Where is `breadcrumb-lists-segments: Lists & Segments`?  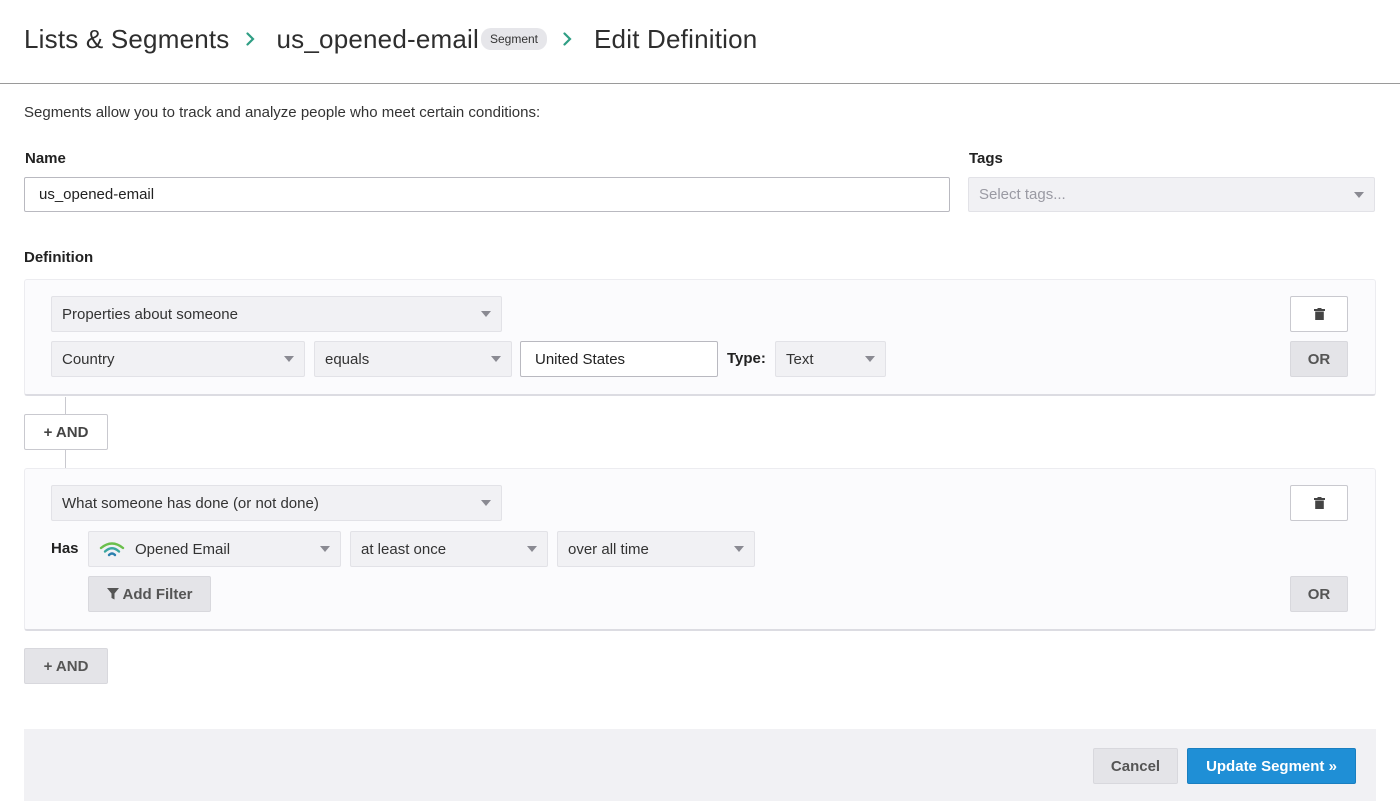 breadcrumb-lists-segments: Lists & Segments is located at coordinates (127, 39).